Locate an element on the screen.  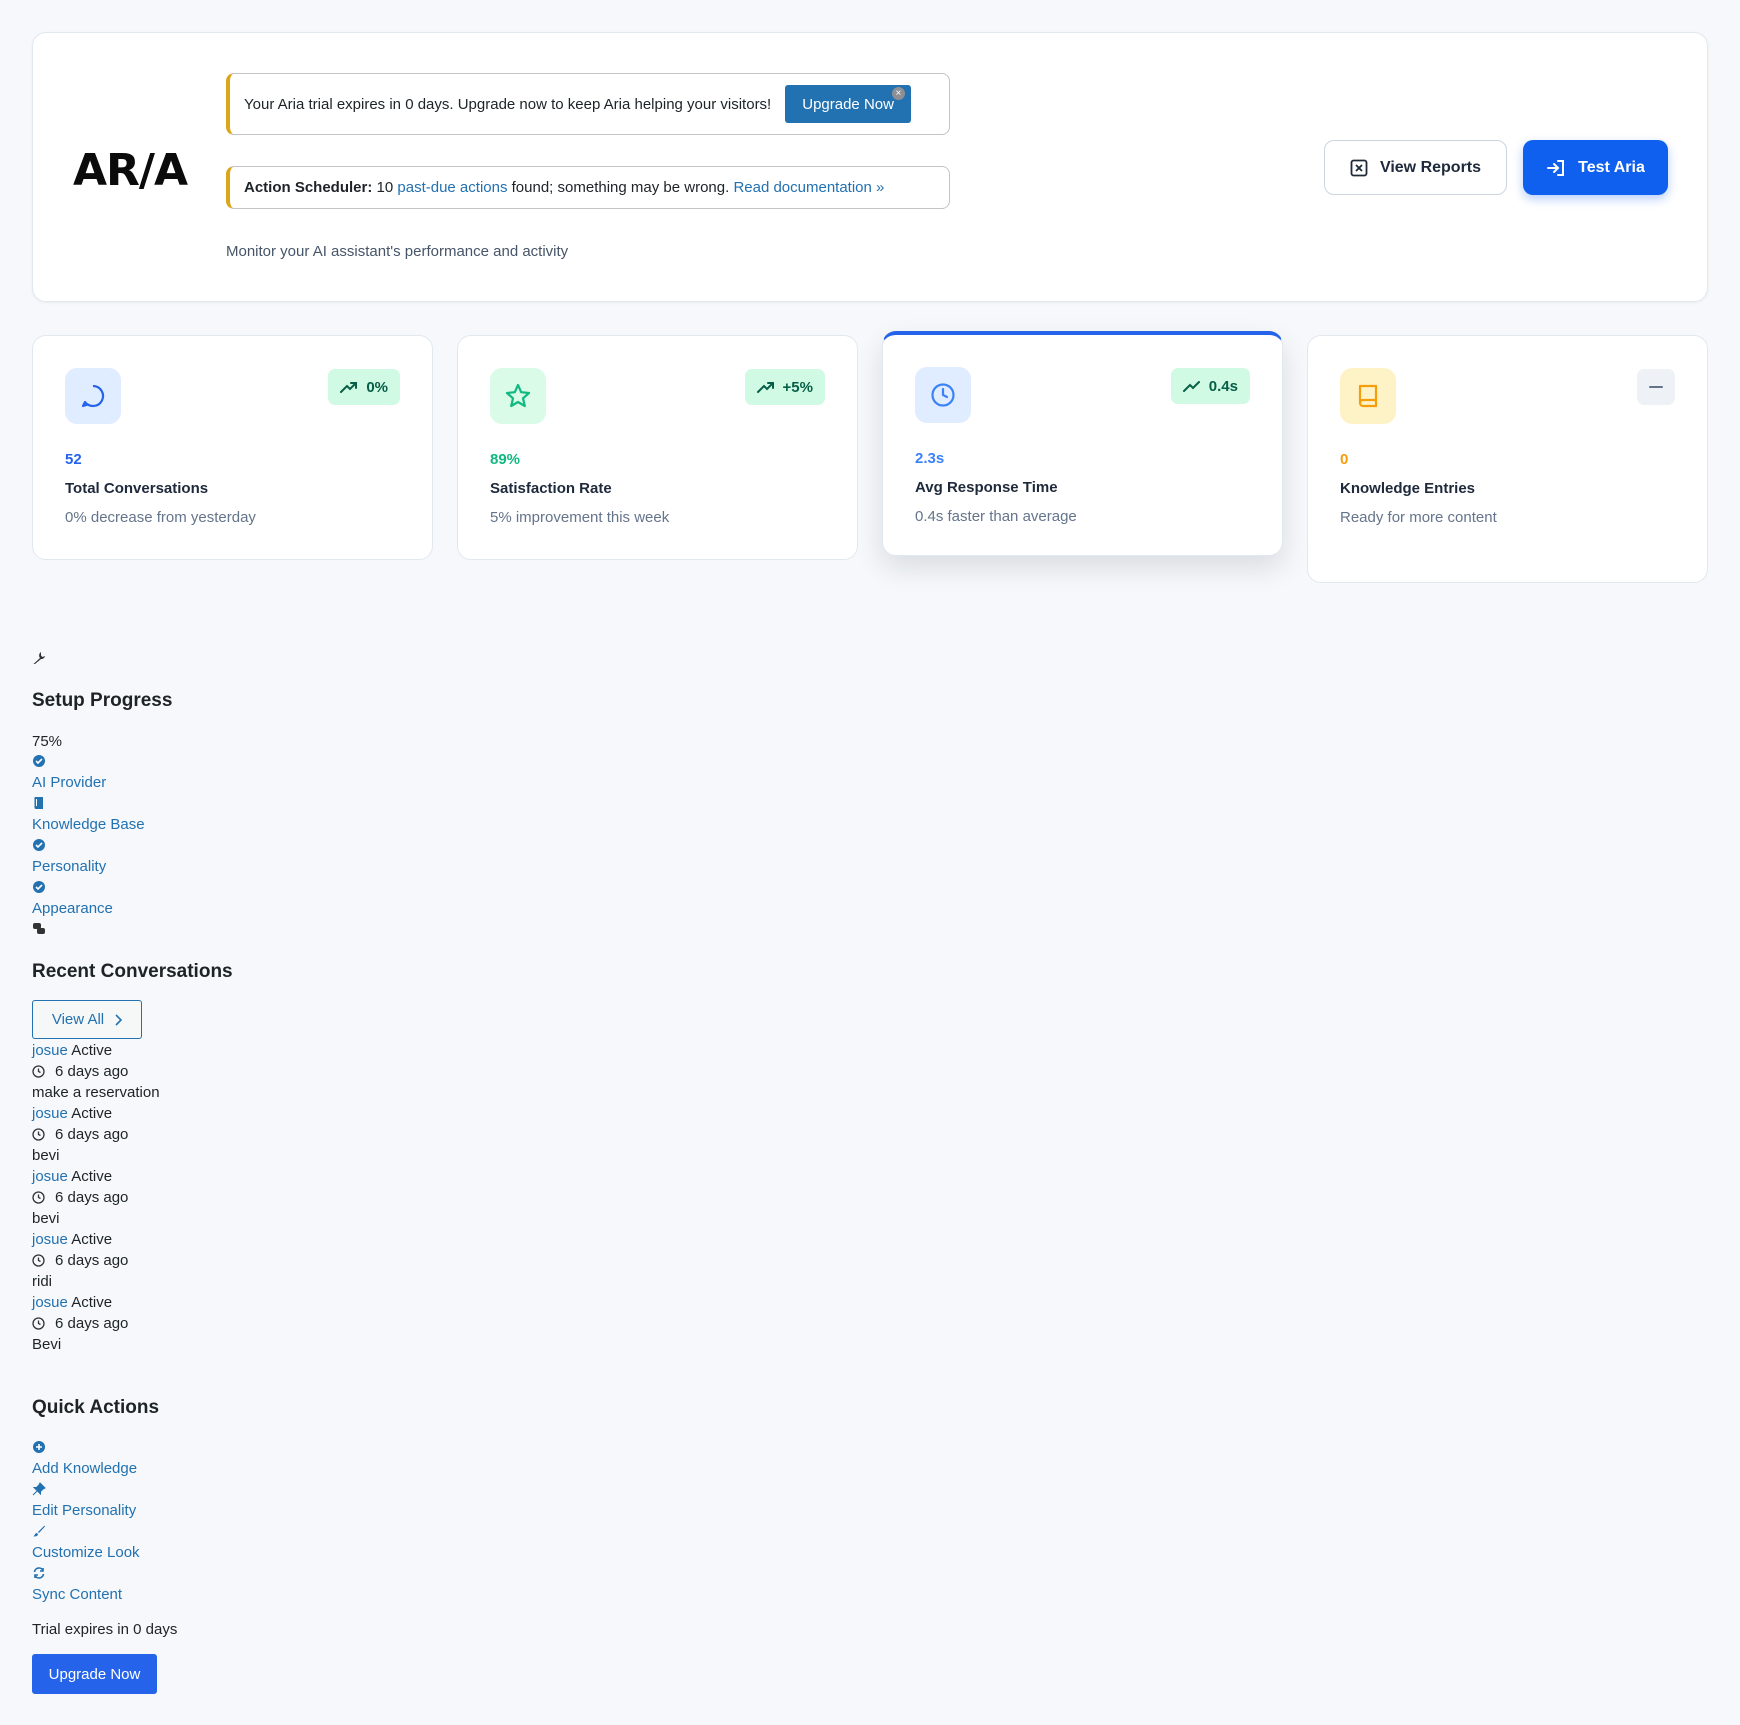
test-aria-button: Test Aria is located at coordinates (1595, 167).